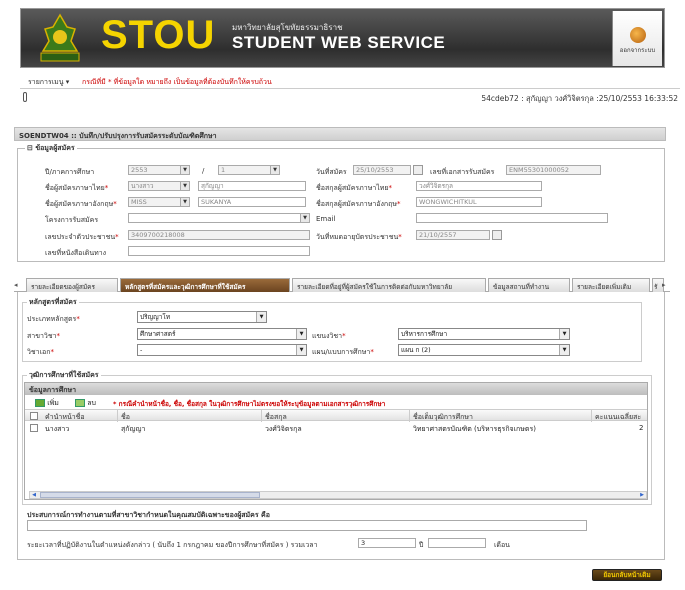 This screenshot has width=685, height=590. Describe the element at coordinates (223, 170) in the screenshot. I see `term-value: 1` at that location.